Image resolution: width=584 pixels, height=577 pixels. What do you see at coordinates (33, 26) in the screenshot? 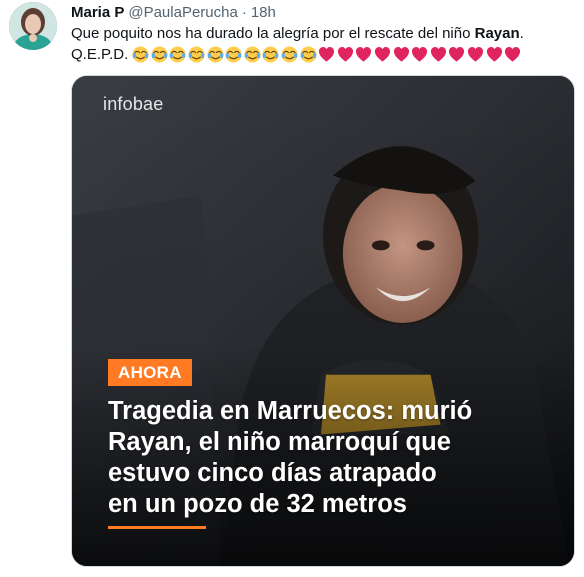
I see `author-avatar` at bounding box center [33, 26].